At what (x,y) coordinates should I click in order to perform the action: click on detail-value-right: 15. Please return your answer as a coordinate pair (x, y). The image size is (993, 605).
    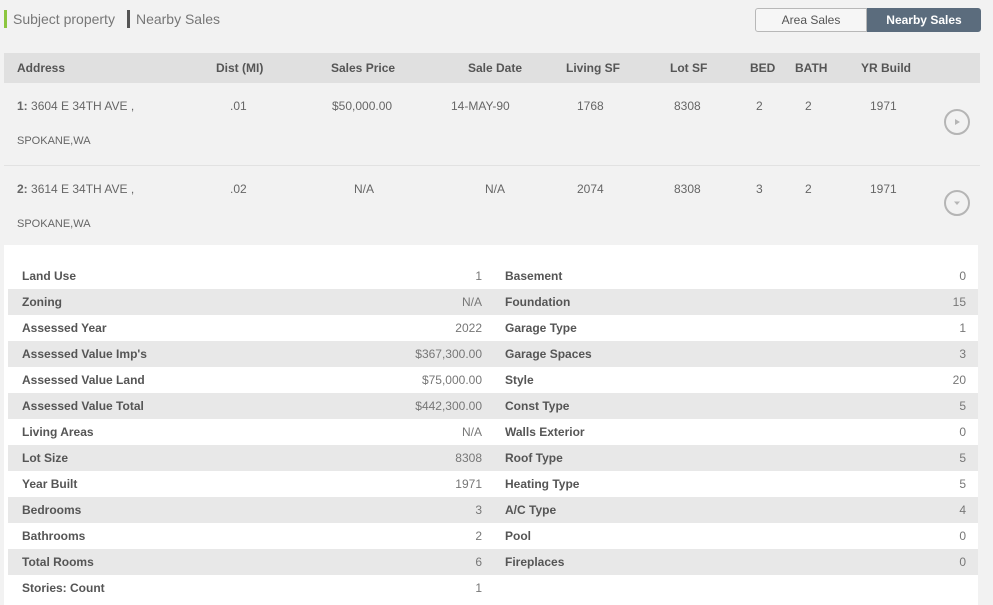
    Looking at the image, I should click on (959, 302).